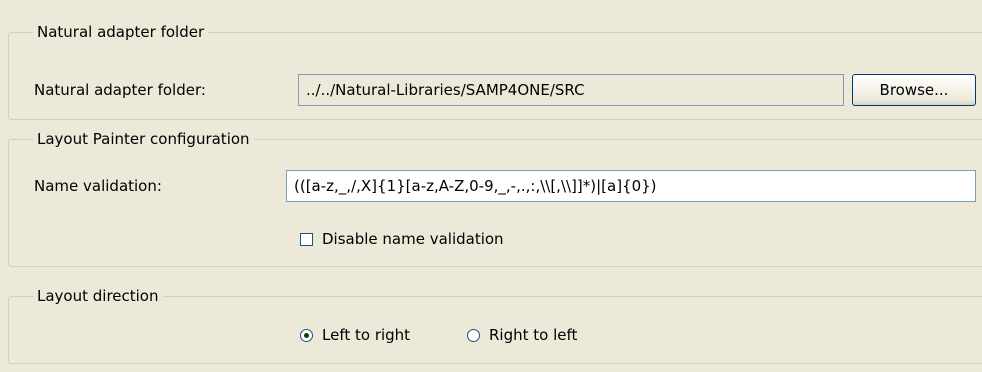 The height and width of the screenshot is (372, 982). I want to click on name-validation-label: Name validation:, so click(98, 186).